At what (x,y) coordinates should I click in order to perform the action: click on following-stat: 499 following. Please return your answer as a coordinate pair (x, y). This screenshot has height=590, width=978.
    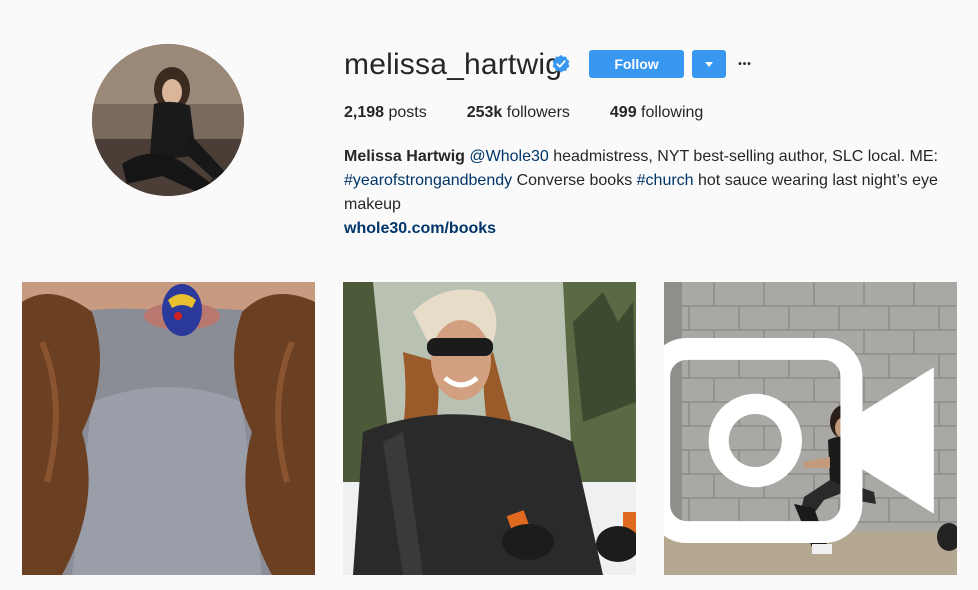
    Looking at the image, I should click on (656, 113).